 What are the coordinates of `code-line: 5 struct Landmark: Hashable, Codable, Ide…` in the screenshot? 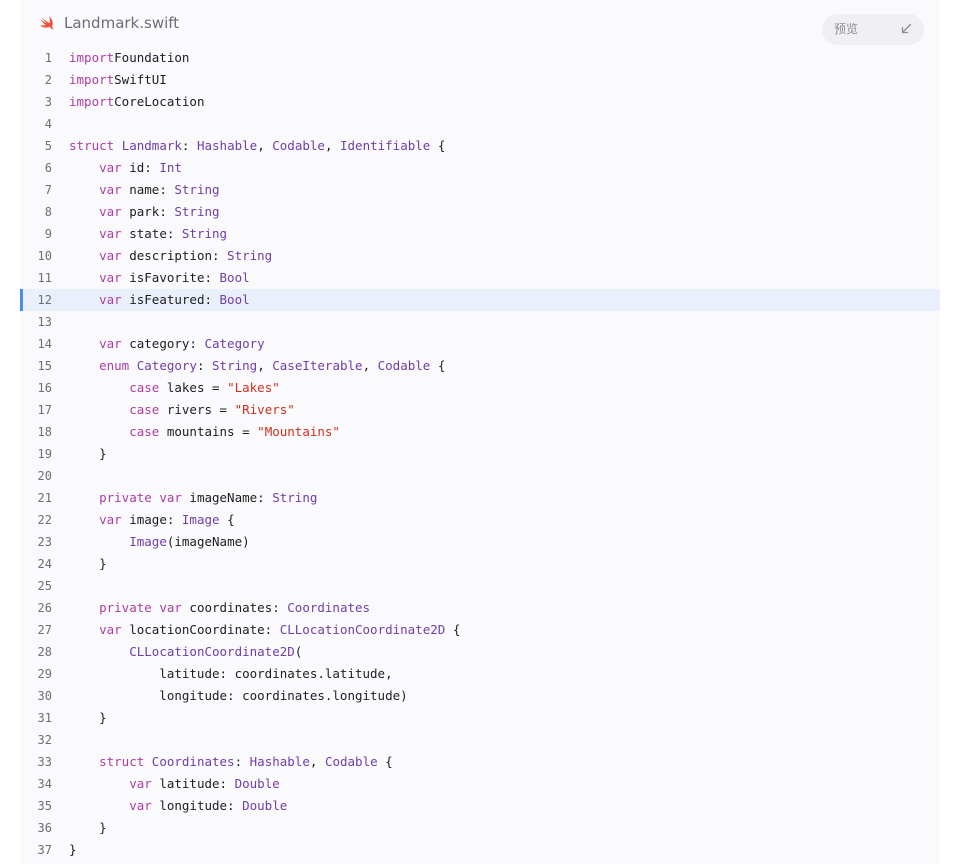 It's located at (480, 146).